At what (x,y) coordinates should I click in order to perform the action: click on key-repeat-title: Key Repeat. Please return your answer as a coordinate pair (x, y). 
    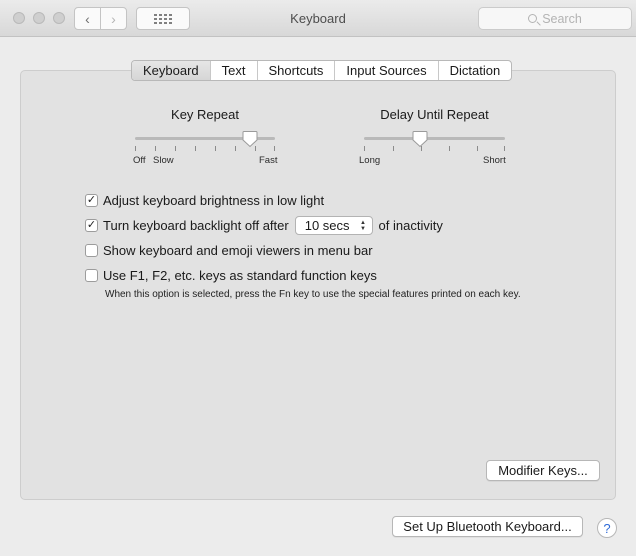
    Looking at the image, I should click on (205, 114).